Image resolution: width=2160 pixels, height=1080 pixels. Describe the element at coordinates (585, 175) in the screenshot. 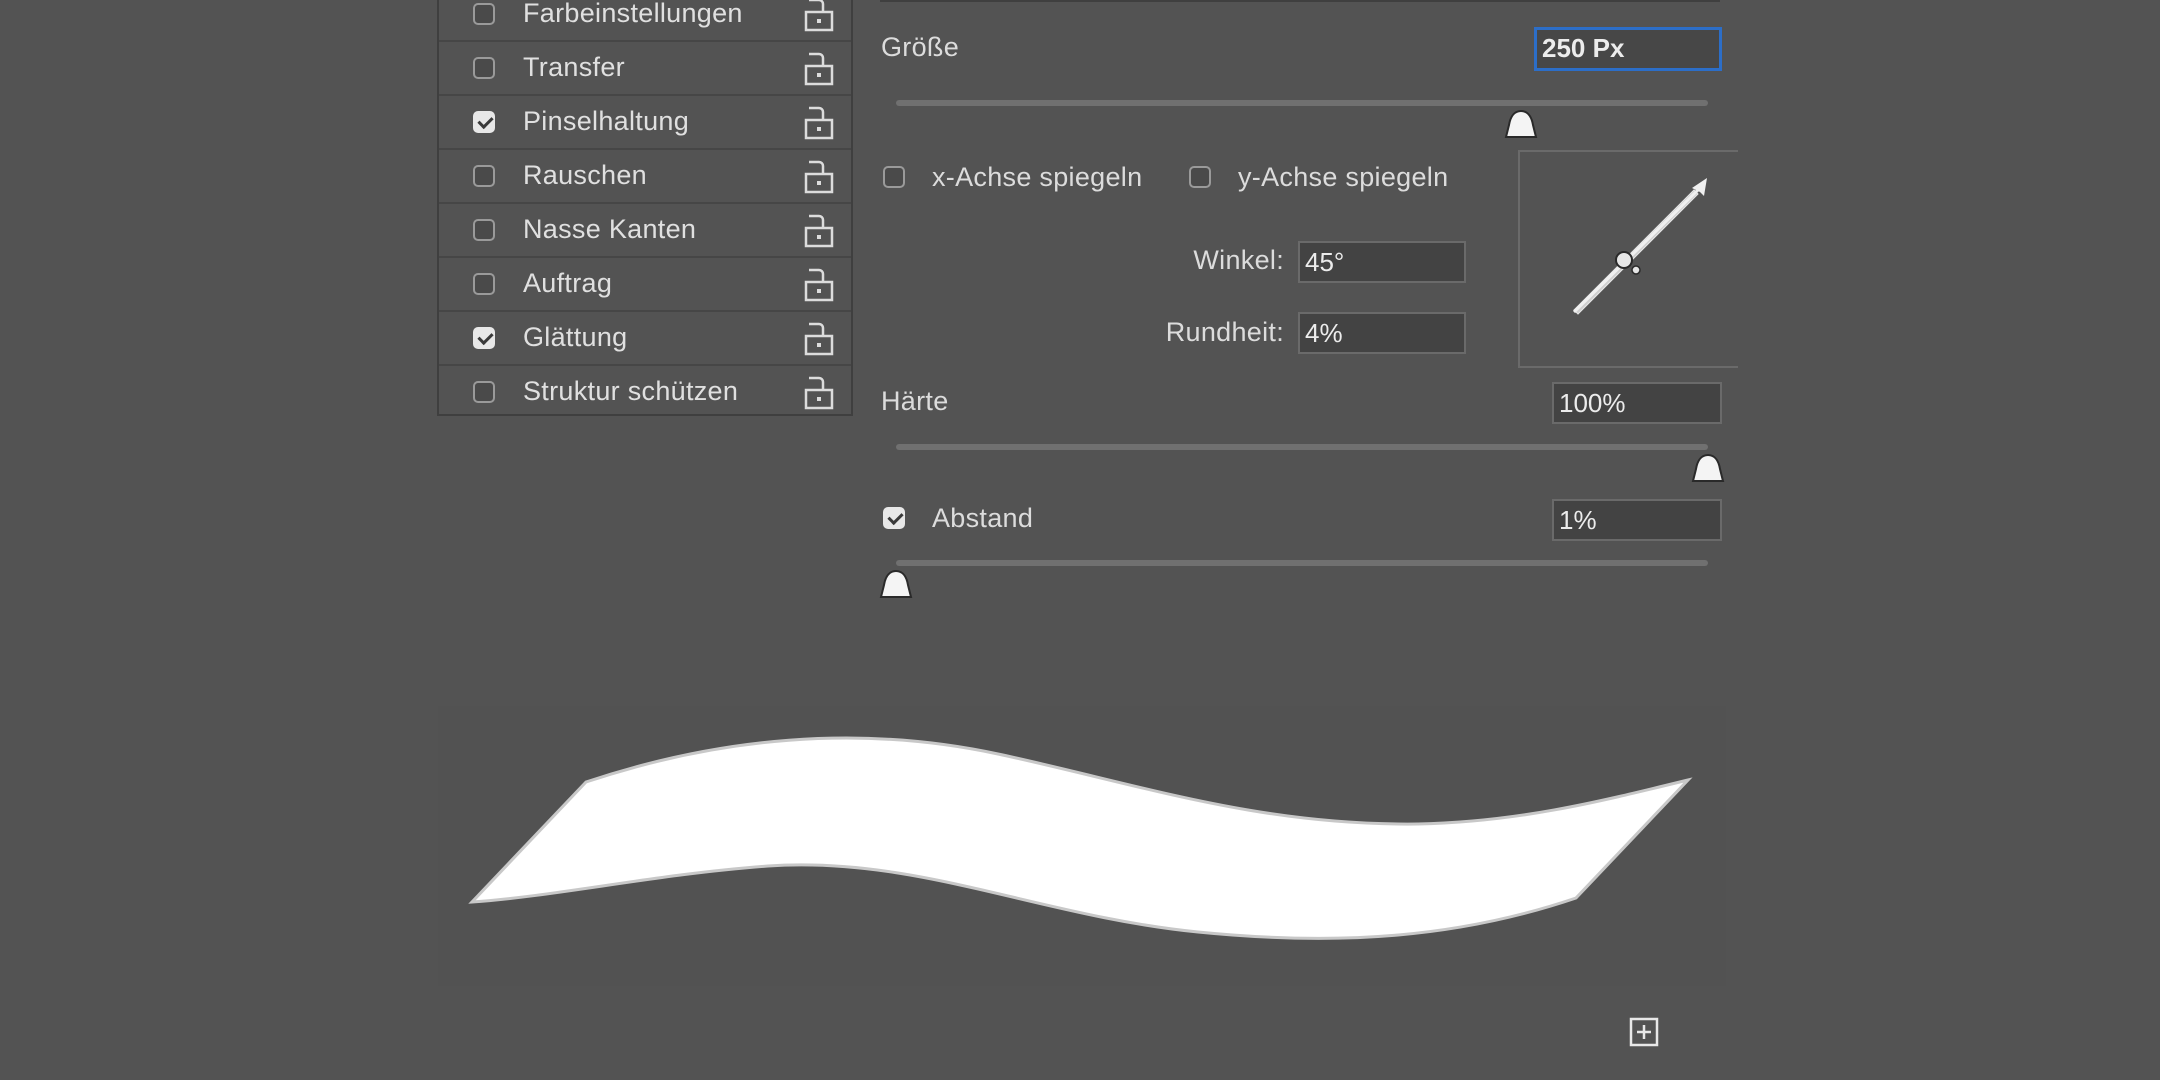

I see `option-label: Rauschen` at that location.